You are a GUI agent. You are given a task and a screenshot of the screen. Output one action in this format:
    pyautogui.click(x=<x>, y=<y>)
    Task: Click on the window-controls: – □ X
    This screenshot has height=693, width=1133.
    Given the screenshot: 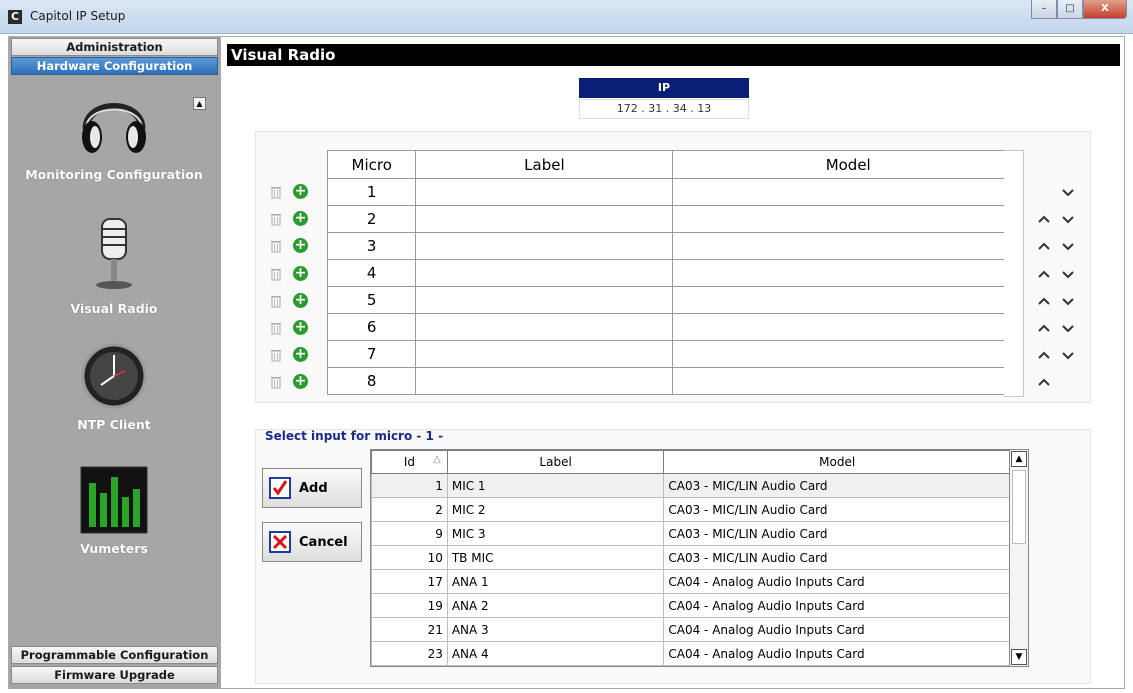 What is the action you would take?
    pyautogui.click(x=1079, y=10)
    